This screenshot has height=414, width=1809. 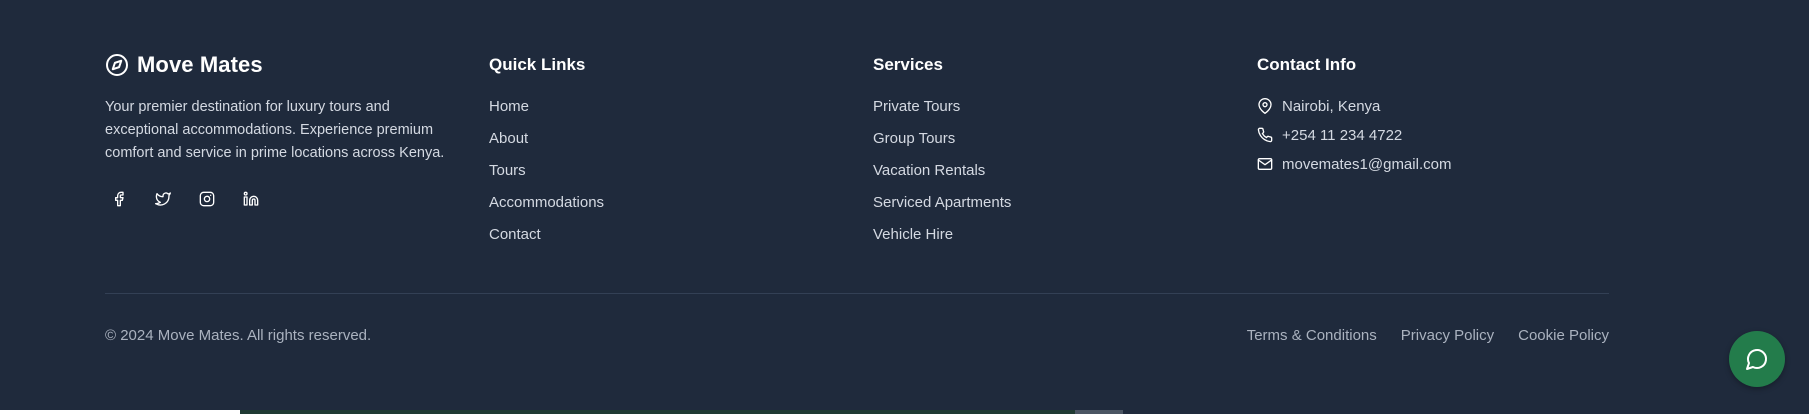 I want to click on footer-divider, so click(x=857, y=293).